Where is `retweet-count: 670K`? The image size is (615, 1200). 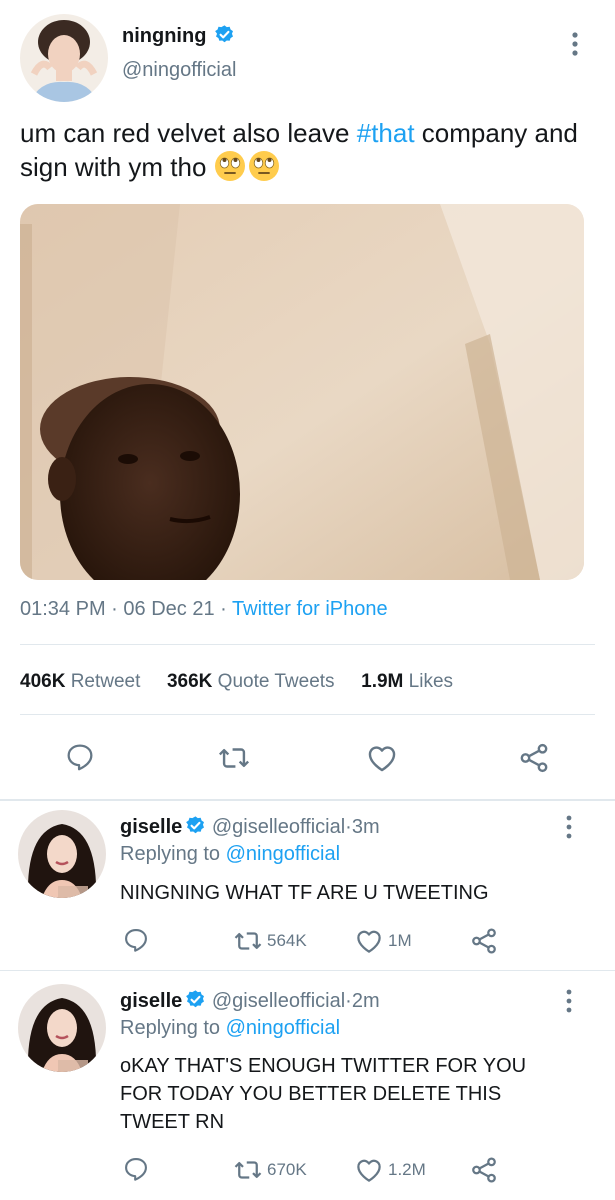 retweet-count: 670K is located at coordinates (287, 1169).